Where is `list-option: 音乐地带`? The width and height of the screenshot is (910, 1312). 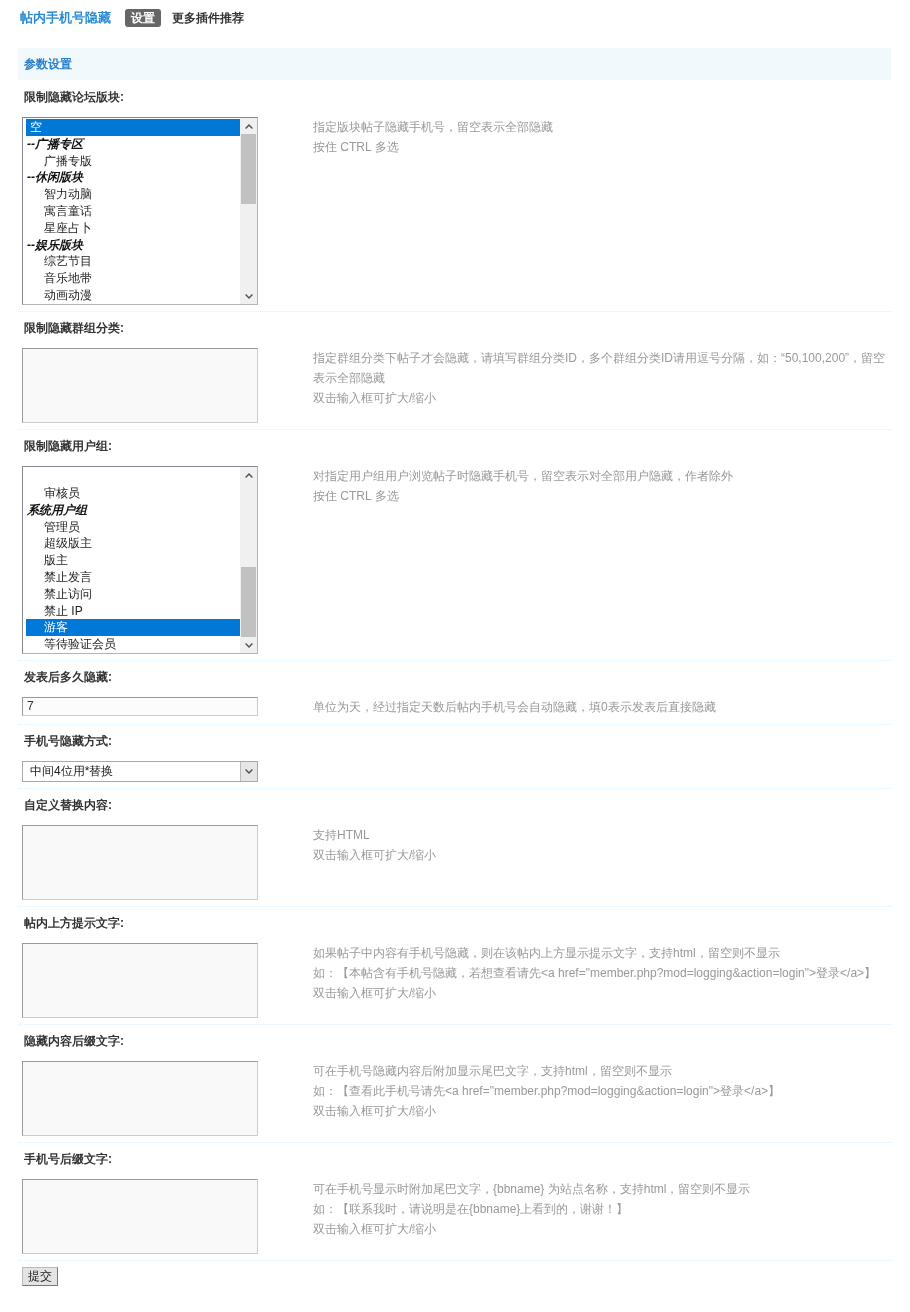
list-option: 音乐地带 is located at coordinates (133, 278).